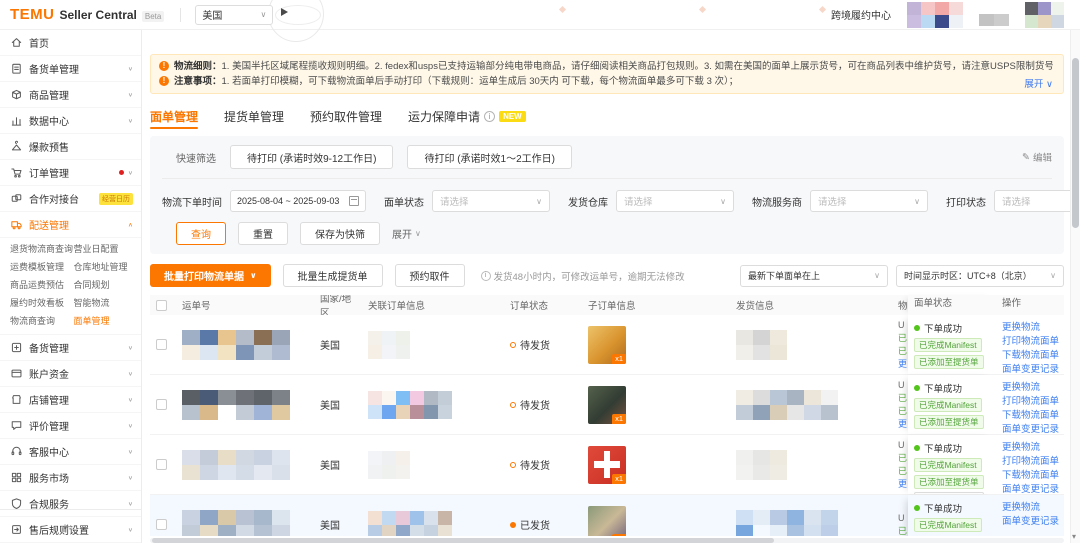 The image size is (1080, 543). Describe the element at coordinates (234, 14) in the screenshot. I see `region-select: 美国 ∨` at that location.